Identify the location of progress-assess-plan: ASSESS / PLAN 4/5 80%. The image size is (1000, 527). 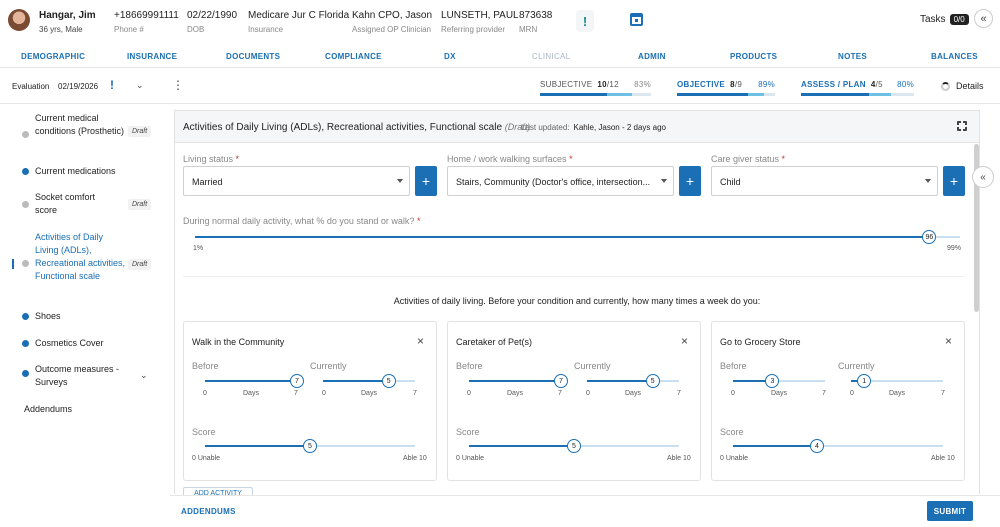
(857, 88).